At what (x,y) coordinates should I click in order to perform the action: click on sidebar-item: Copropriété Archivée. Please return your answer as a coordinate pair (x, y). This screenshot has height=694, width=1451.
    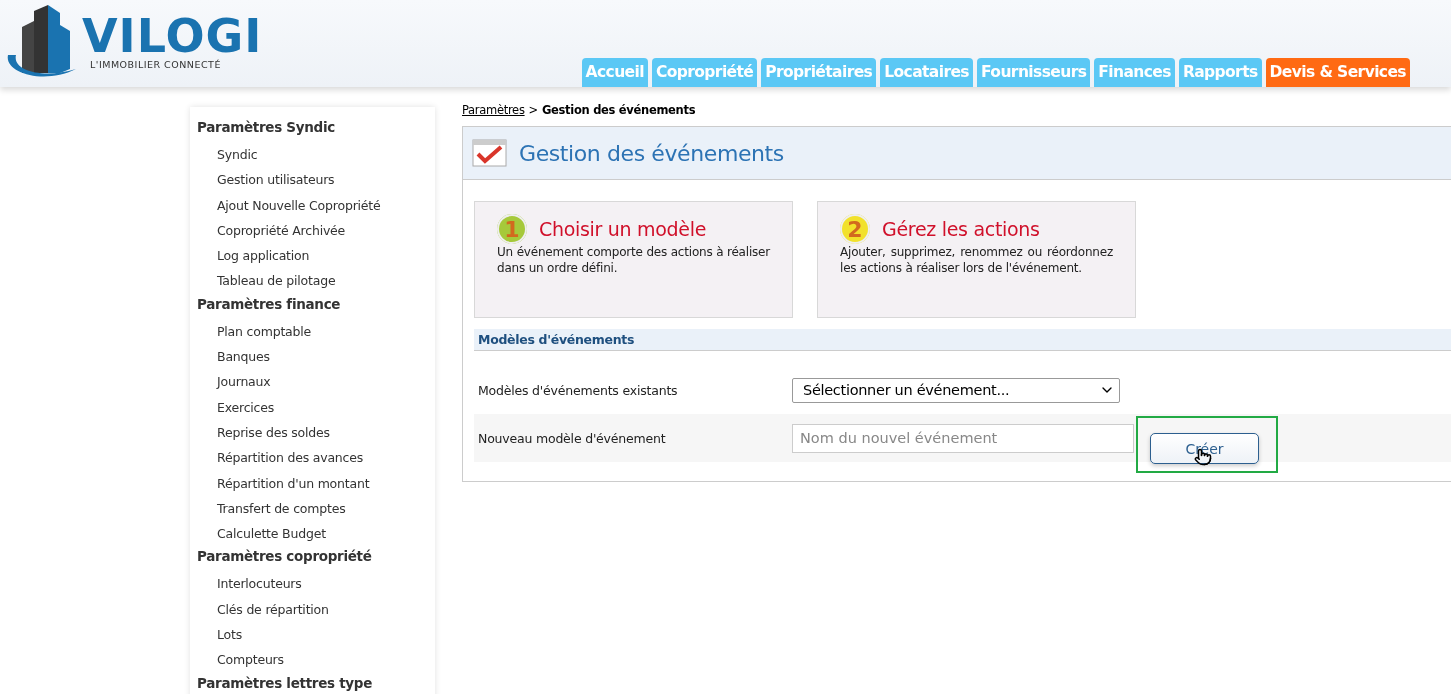
    Looking at the image, I should click on (312, 230).